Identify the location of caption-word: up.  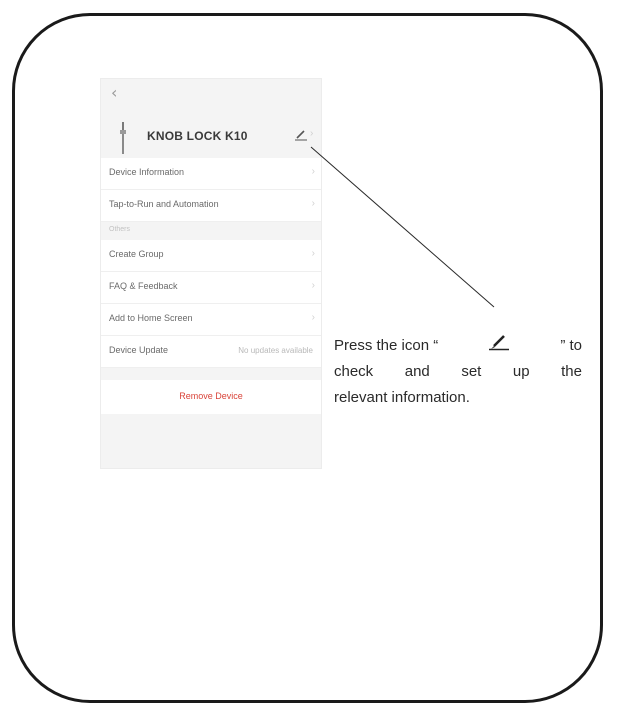
(521, 371).